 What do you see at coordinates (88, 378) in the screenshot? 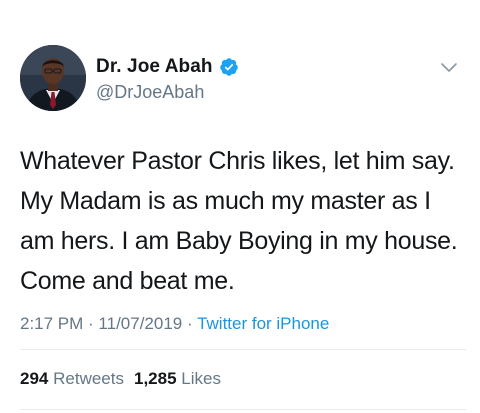
I see `retweets-label: Retweets` at bounding box center [88, 378].